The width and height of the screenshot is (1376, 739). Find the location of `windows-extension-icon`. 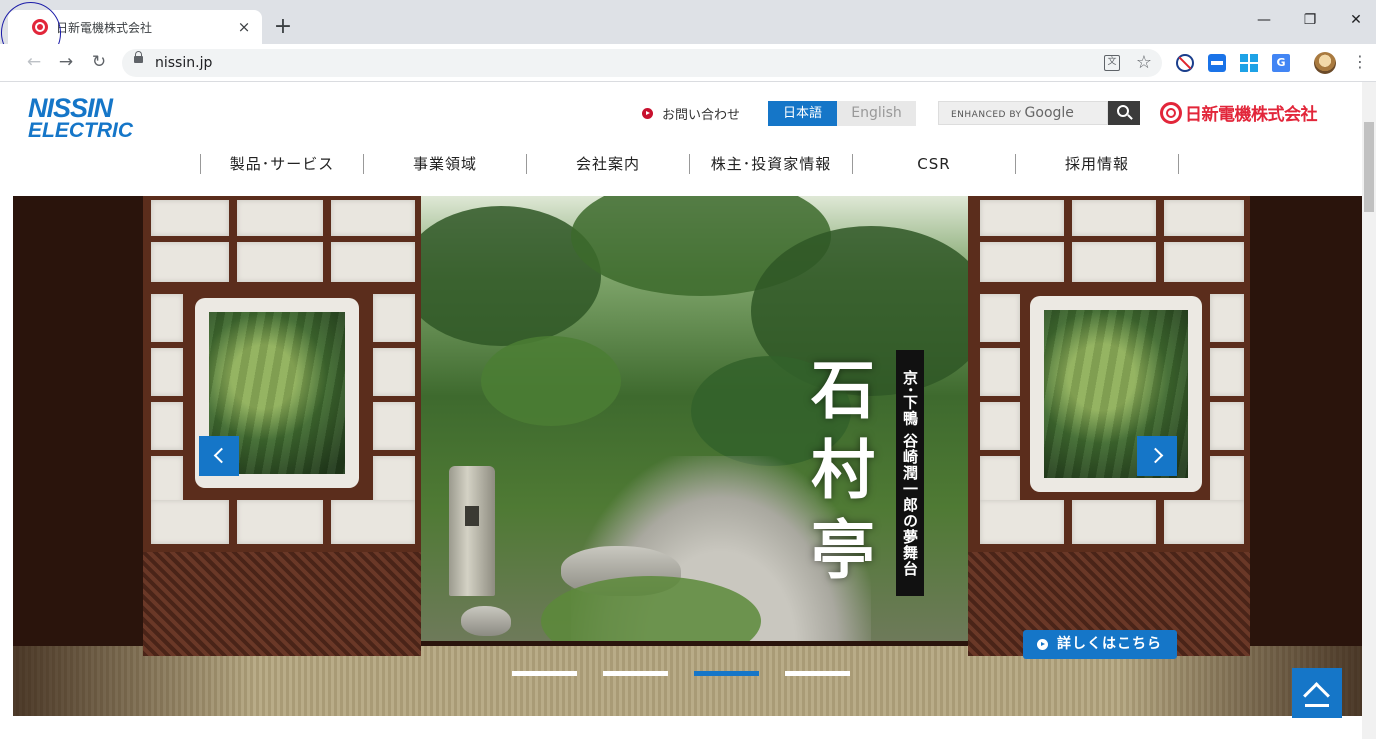

windows-extension-icon is located at coordinates (1249, 63).